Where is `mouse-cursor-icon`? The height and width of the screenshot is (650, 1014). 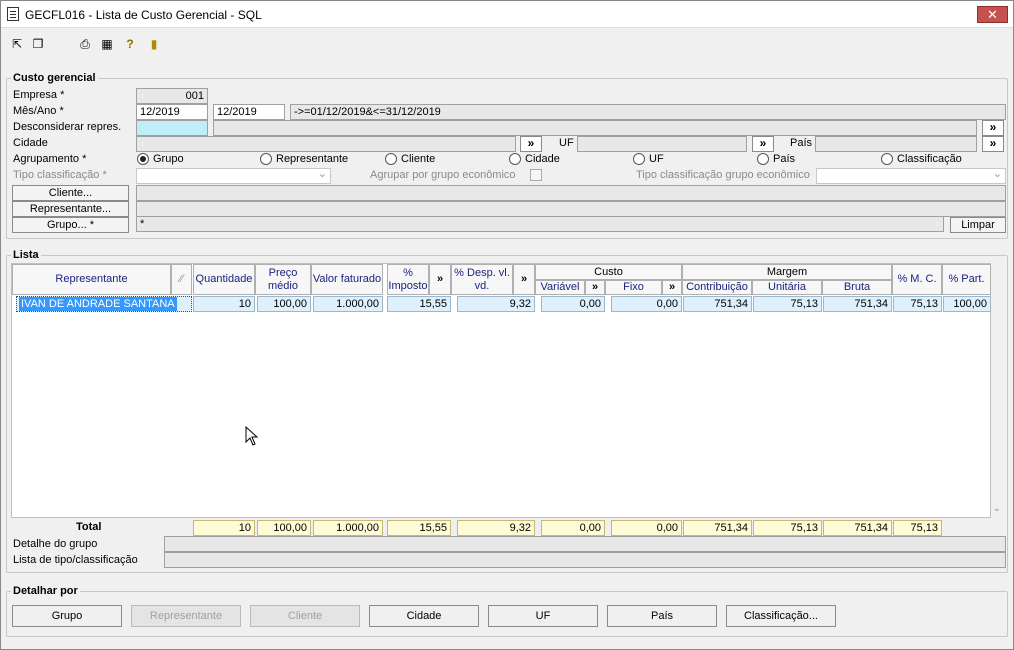 mouse-cursor-icon is located at coordinates (252, 436).